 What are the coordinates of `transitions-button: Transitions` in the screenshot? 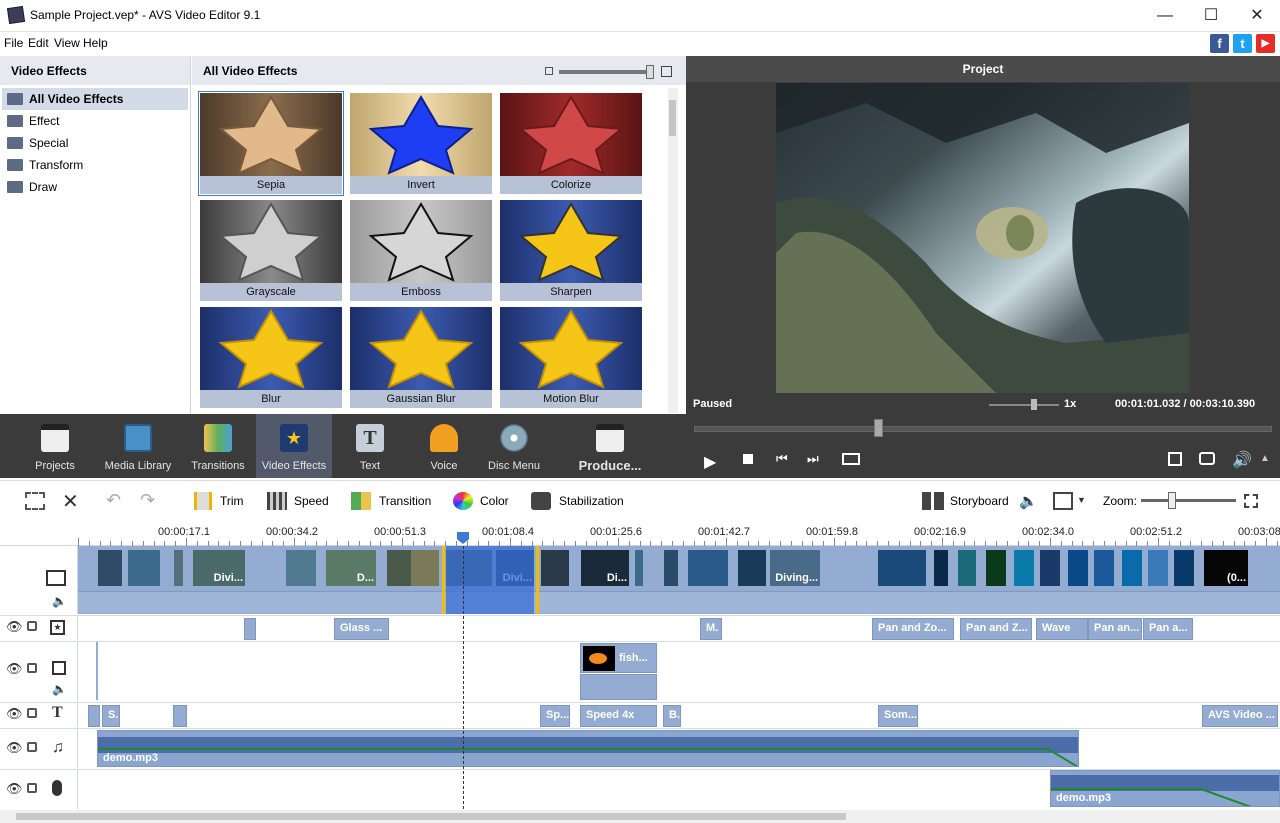 It's located at (218, 446).